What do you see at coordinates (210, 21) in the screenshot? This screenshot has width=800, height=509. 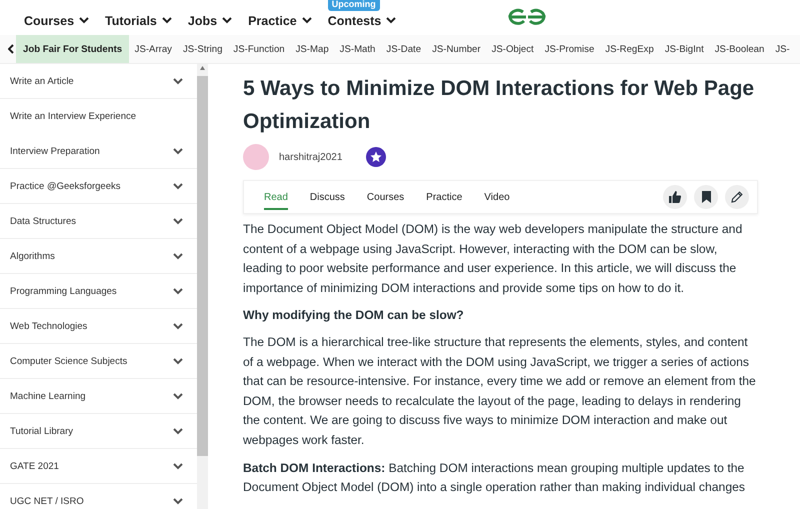 I see `nav-menu-button: Jobs` at bounding box center [210, 21].